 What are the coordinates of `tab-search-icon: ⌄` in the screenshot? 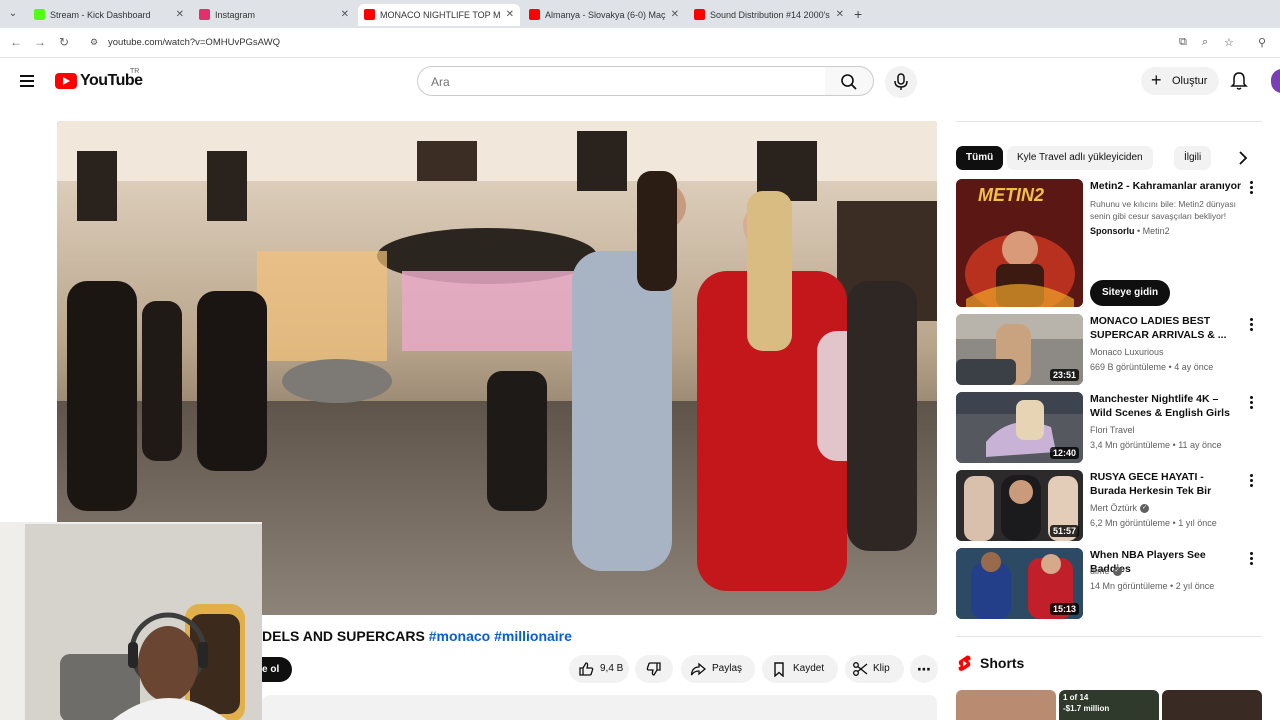 It's located at (13, 14).